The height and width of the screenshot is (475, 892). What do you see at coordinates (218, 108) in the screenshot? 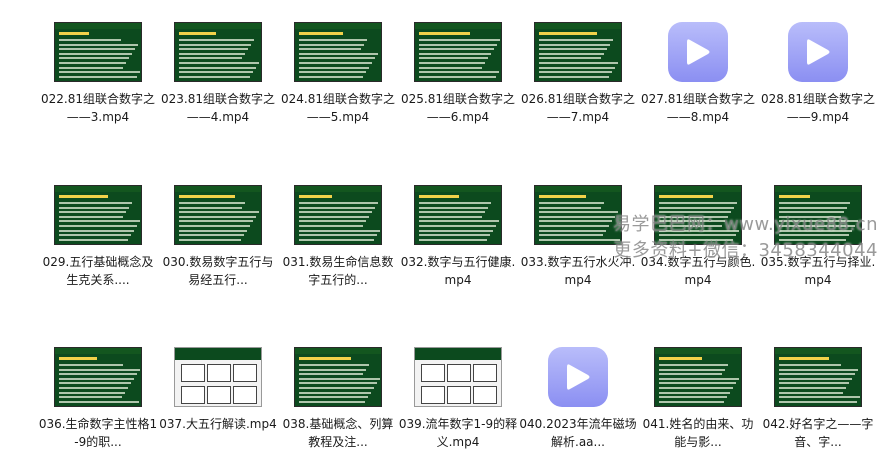
I see `file-name: 023.81组联合数字之——4.mp4` at bounding box center [218, 108].